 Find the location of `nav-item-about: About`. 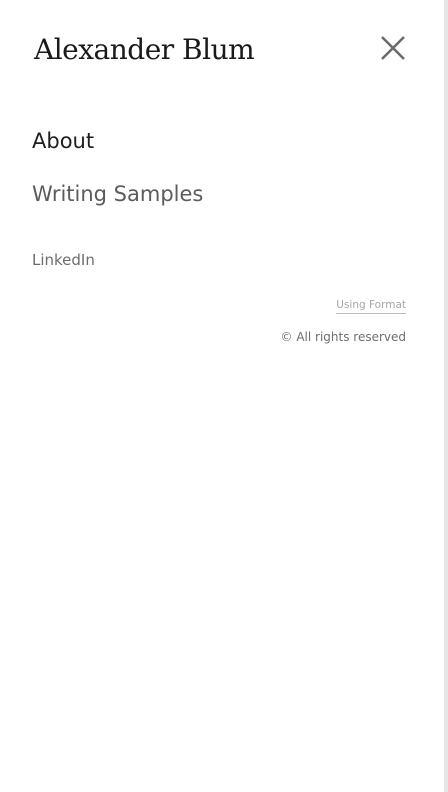

nav-item-about: About is located at coordinates (117, 141).